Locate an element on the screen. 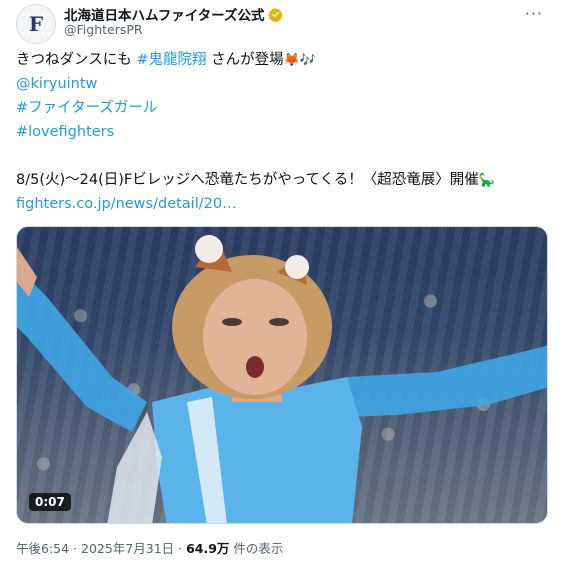 This screenshot has width=565, height=566. video-duration-badge: 0:07 is located at coordinates (50, 502).